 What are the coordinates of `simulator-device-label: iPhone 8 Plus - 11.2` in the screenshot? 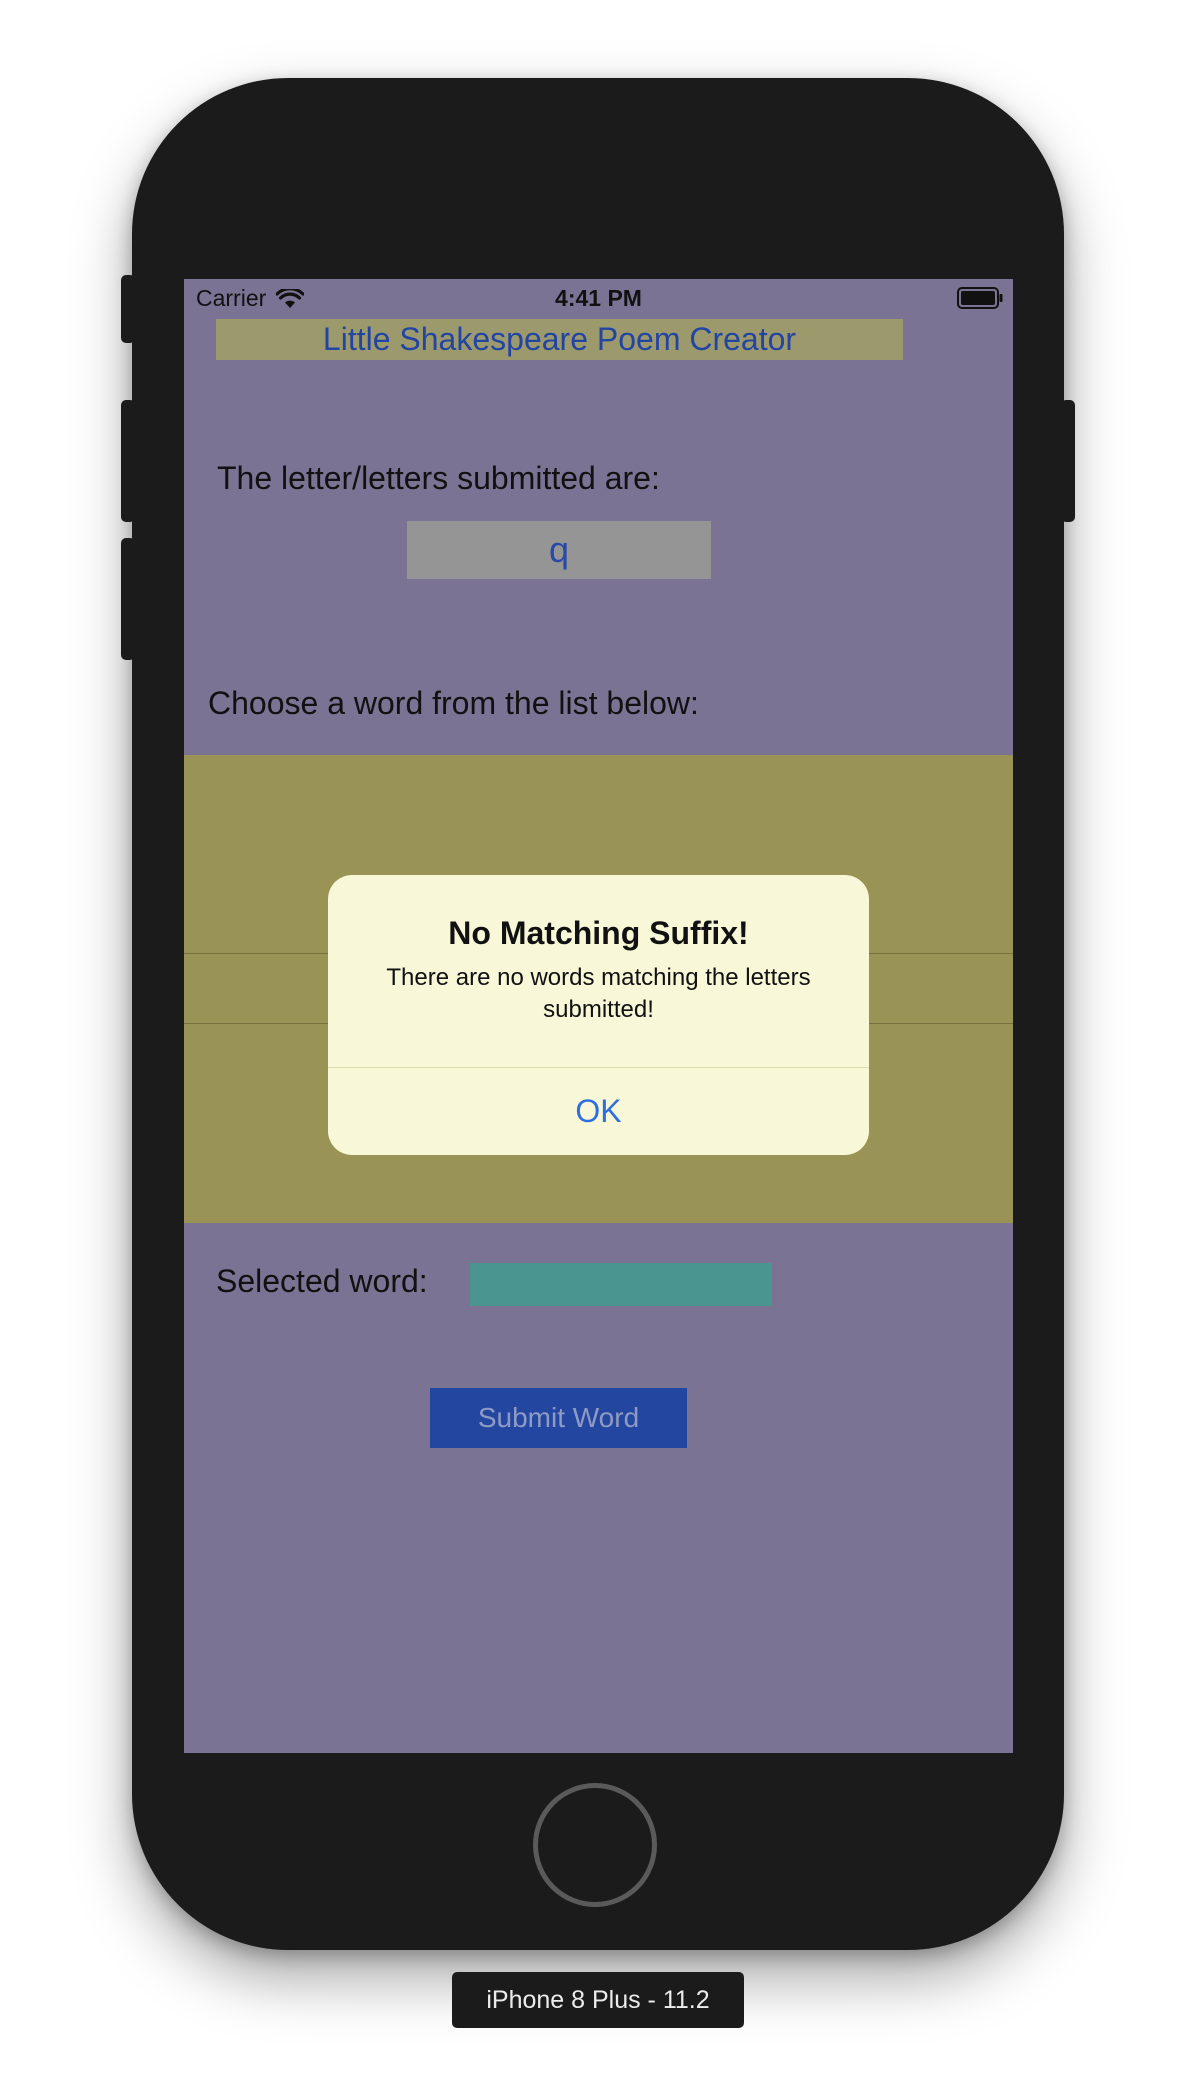 It's located at (598, 2000).